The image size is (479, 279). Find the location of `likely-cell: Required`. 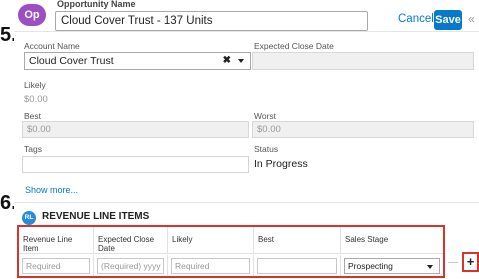

likely-cell: Required is located at coordinates (211, 265).